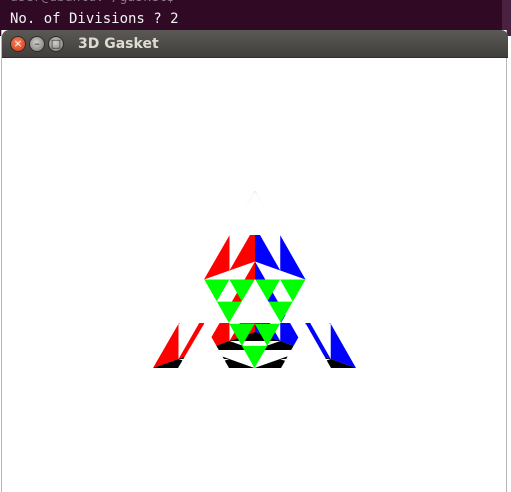 The image size is (511, 492). Describe the element at coordinates (94, 19) in the screenshot. I see `terminal-prompt: No. of Divisions ? 2` at that location.